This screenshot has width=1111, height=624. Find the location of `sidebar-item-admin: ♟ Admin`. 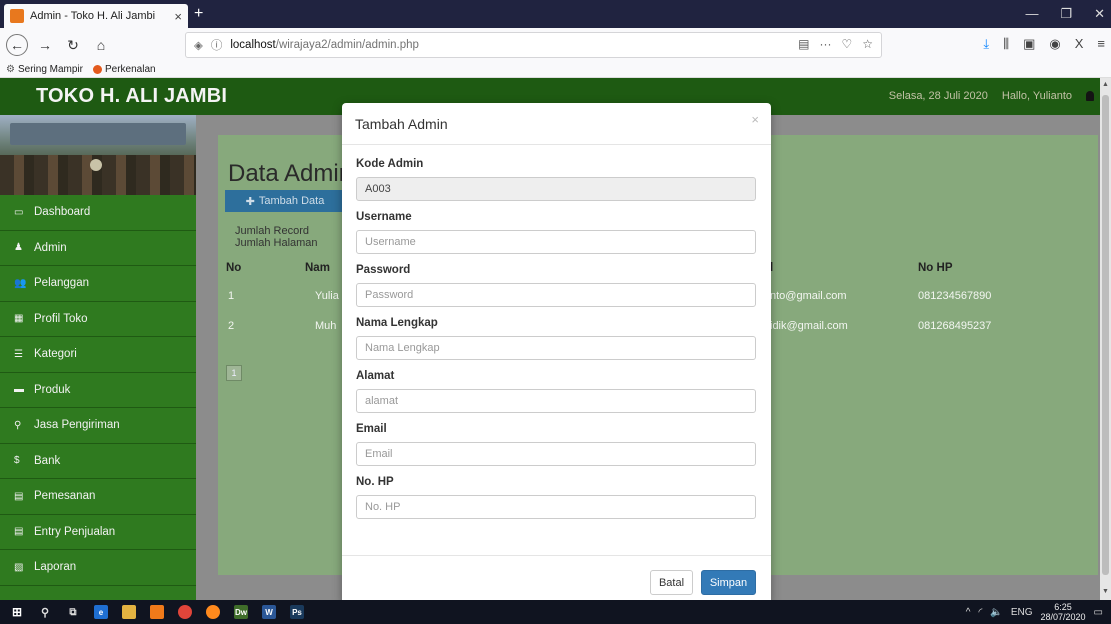

sidebar-item-admin: ♟ Admin is located at coordinates (98, 248).